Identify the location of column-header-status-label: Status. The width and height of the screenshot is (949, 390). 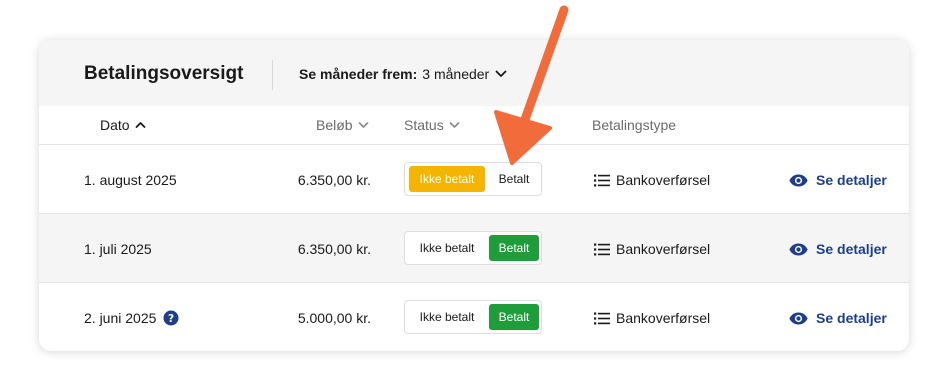
(424, 125).